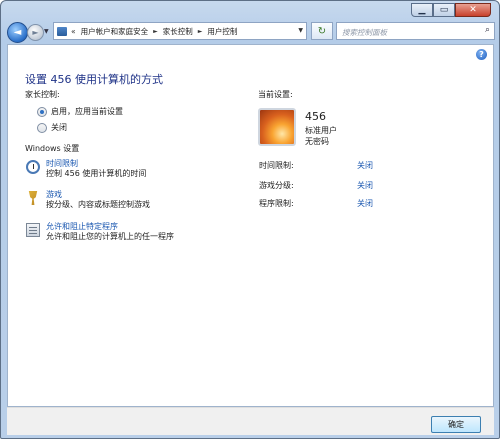 The height and width of the screenshot is (439, 500). What do you see at coordinates (42, 127) in the screenshot?
I see `radio-unselected-icon` at bounding box center [42, 127].